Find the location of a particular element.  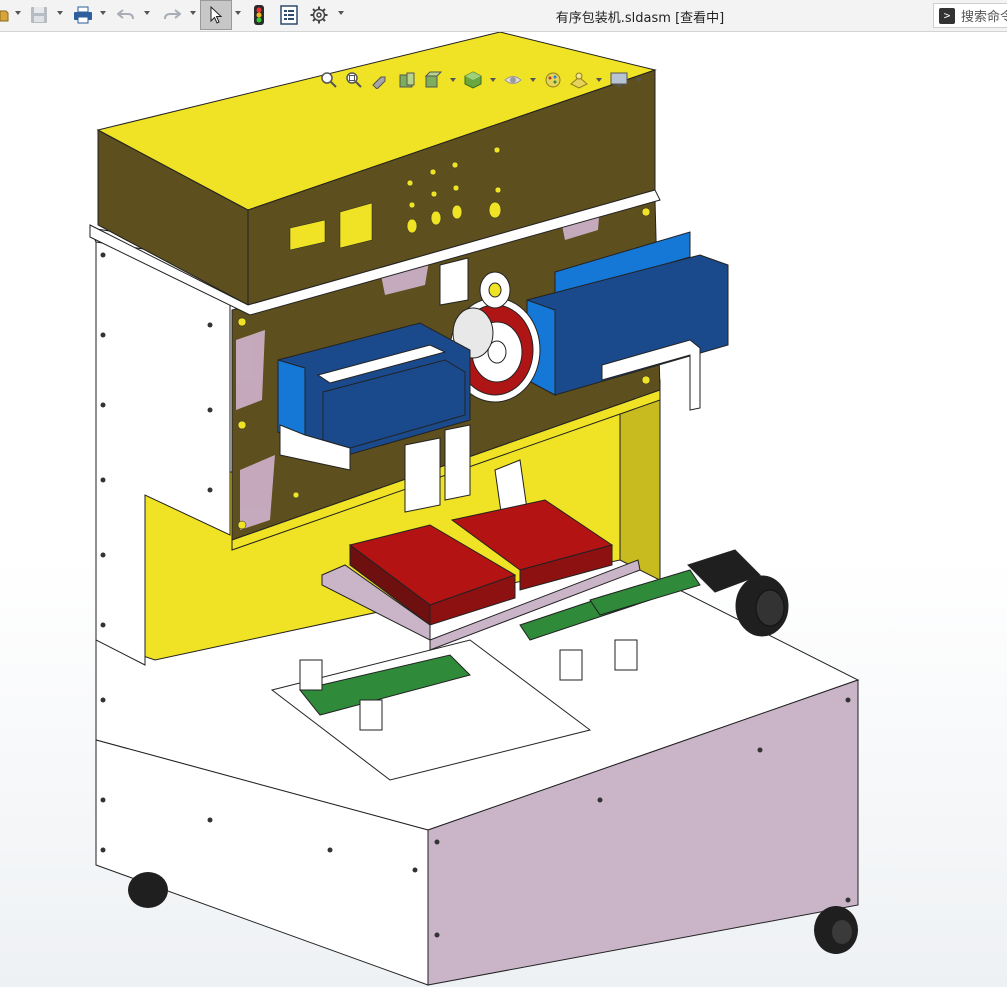

gear-icon is located at coordinates (319, 15).